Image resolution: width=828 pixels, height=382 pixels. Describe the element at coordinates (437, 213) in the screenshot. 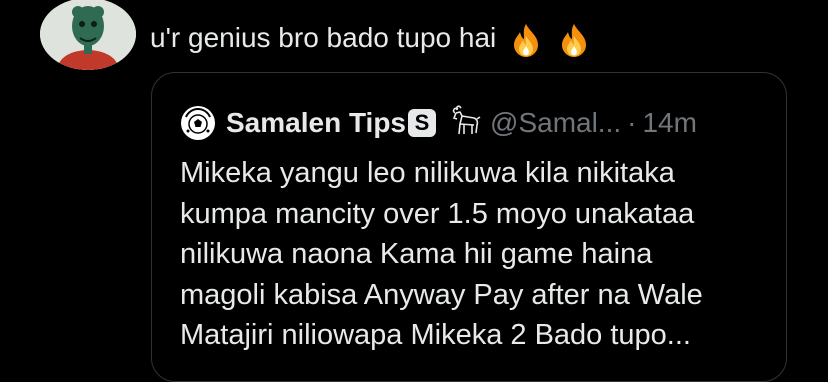

I see `quoted-text-line: kumpa mancity over 1.5 moyo unakataa` at that location.